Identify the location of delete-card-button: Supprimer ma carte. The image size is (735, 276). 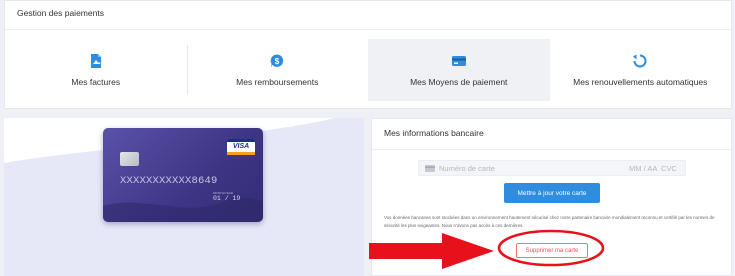
(552, 250).